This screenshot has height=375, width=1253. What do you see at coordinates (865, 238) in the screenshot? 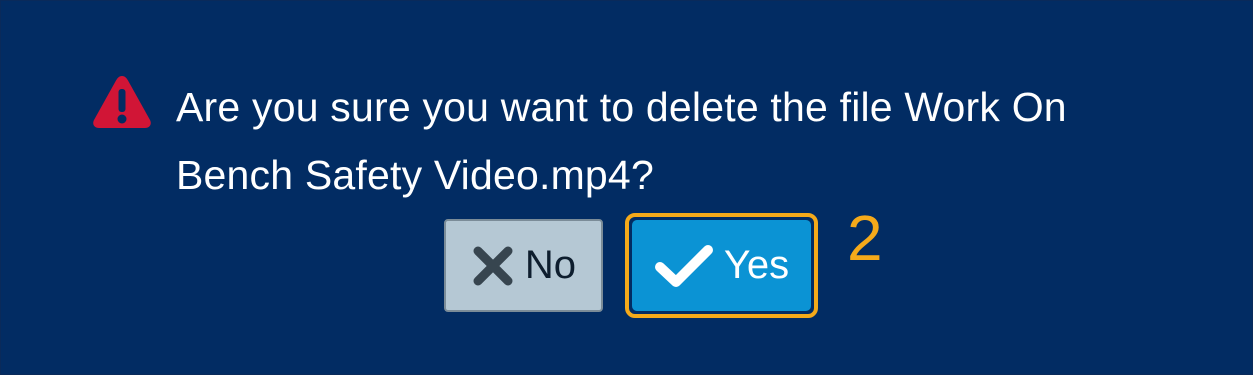
I see `step-number-annotation: 2` at bounding box center [865, 238].